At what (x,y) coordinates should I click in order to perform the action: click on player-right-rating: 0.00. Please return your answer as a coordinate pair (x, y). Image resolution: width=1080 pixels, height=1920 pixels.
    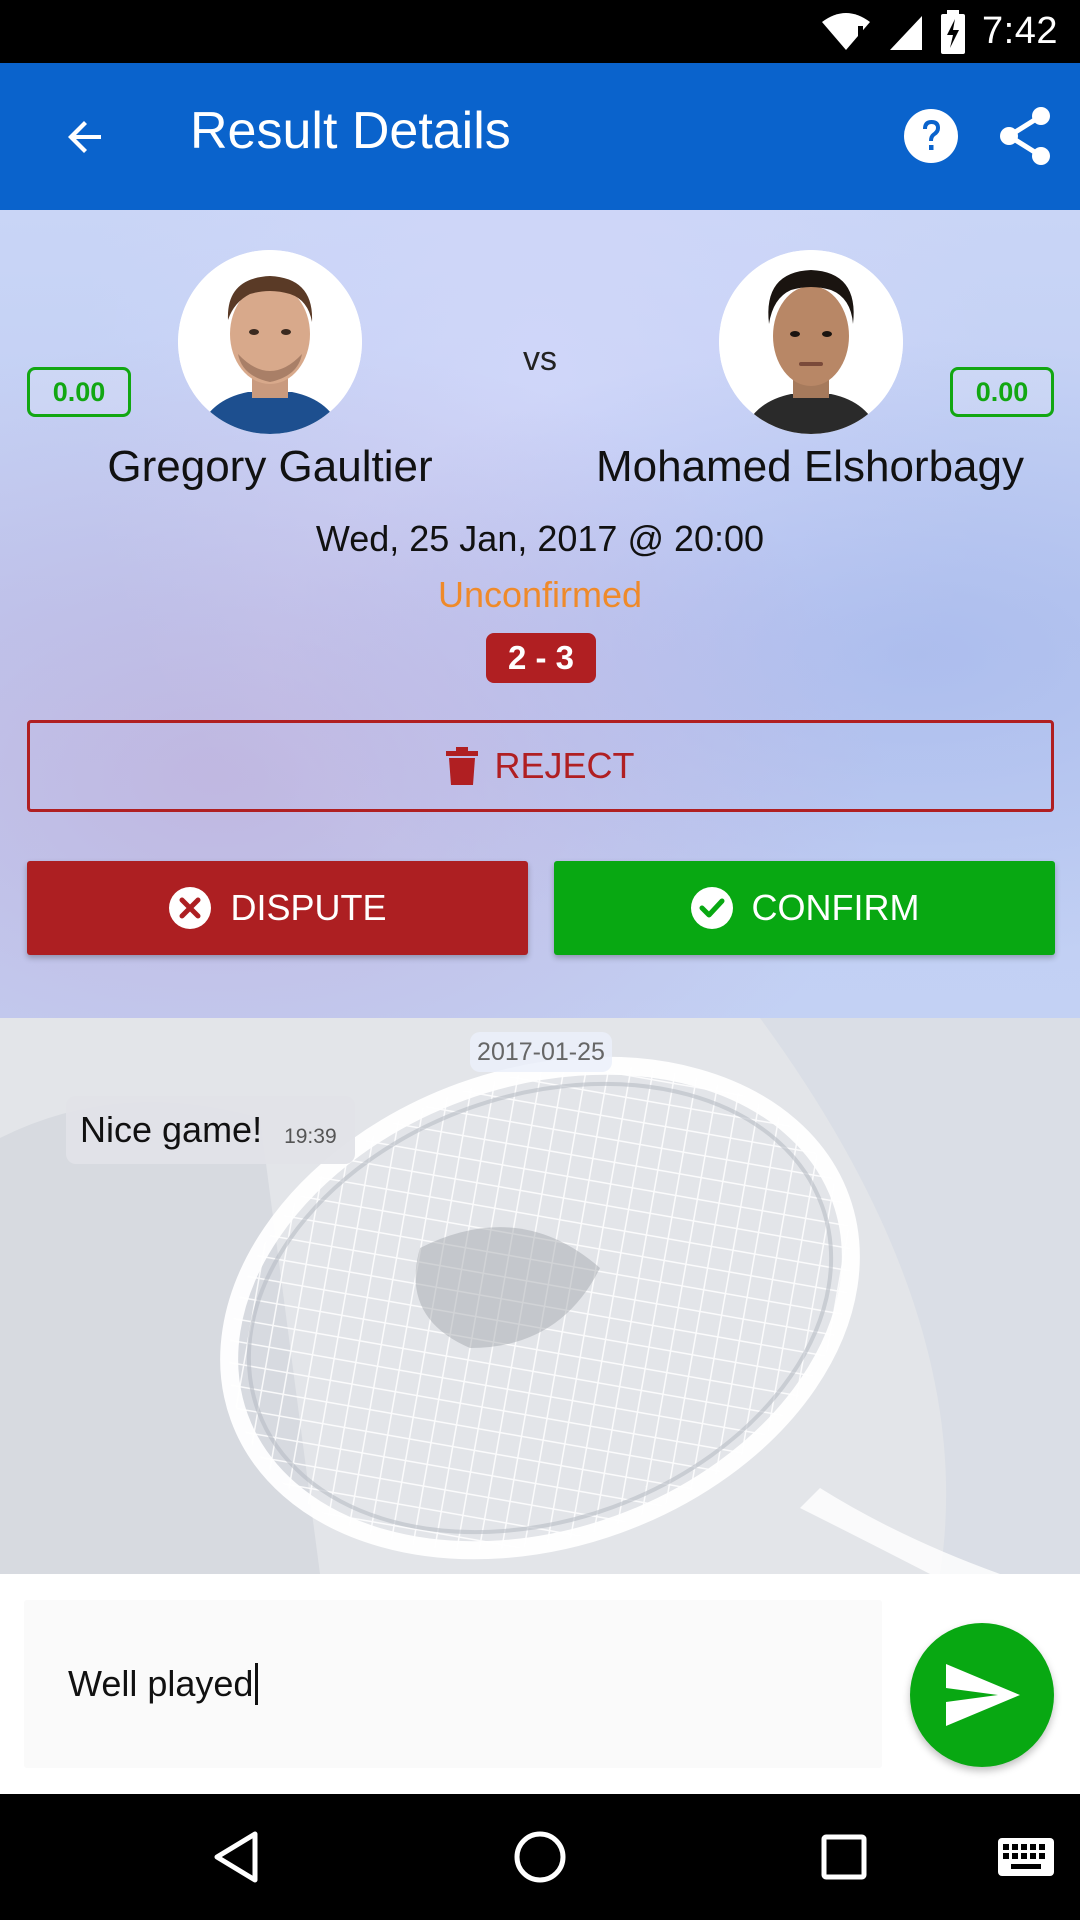
    Looking at the image, I should click on (1002, 392).